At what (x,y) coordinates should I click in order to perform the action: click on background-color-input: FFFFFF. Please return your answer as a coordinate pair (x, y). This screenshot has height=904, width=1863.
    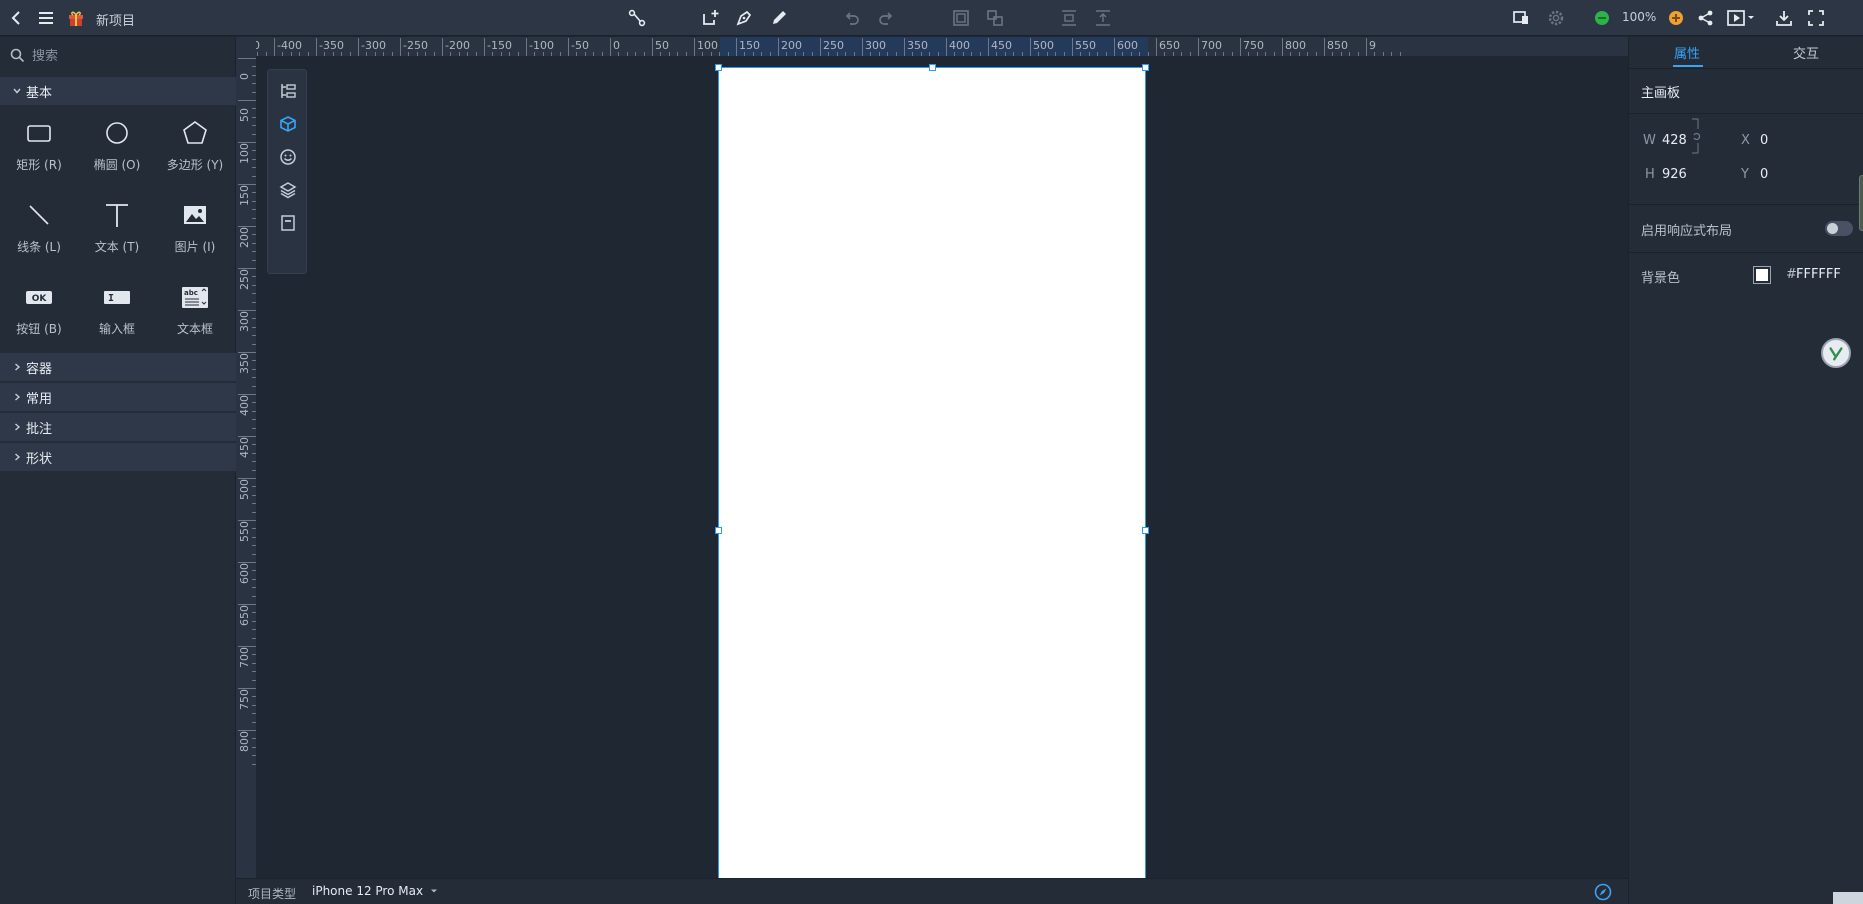
    Looking at the image, I should click on (1818, 274).